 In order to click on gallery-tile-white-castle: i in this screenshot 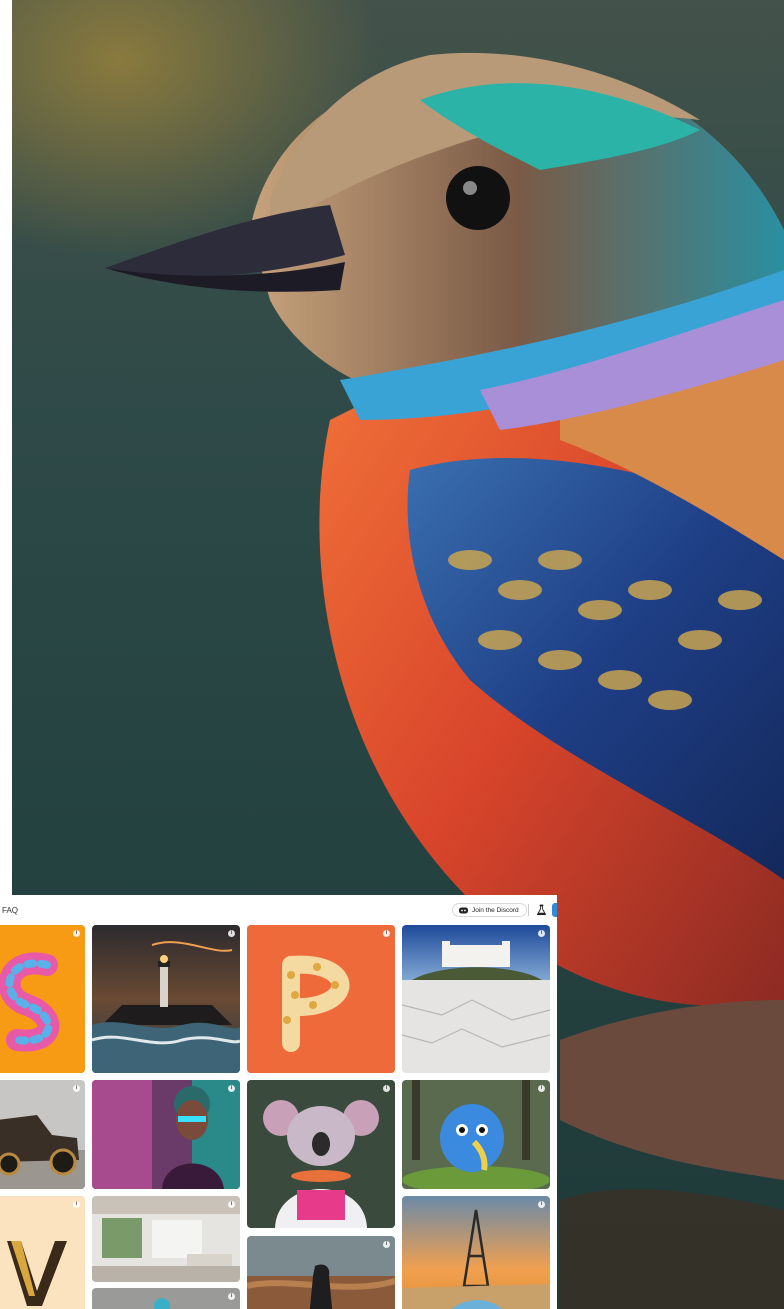, I will do `click(476, 999)`.